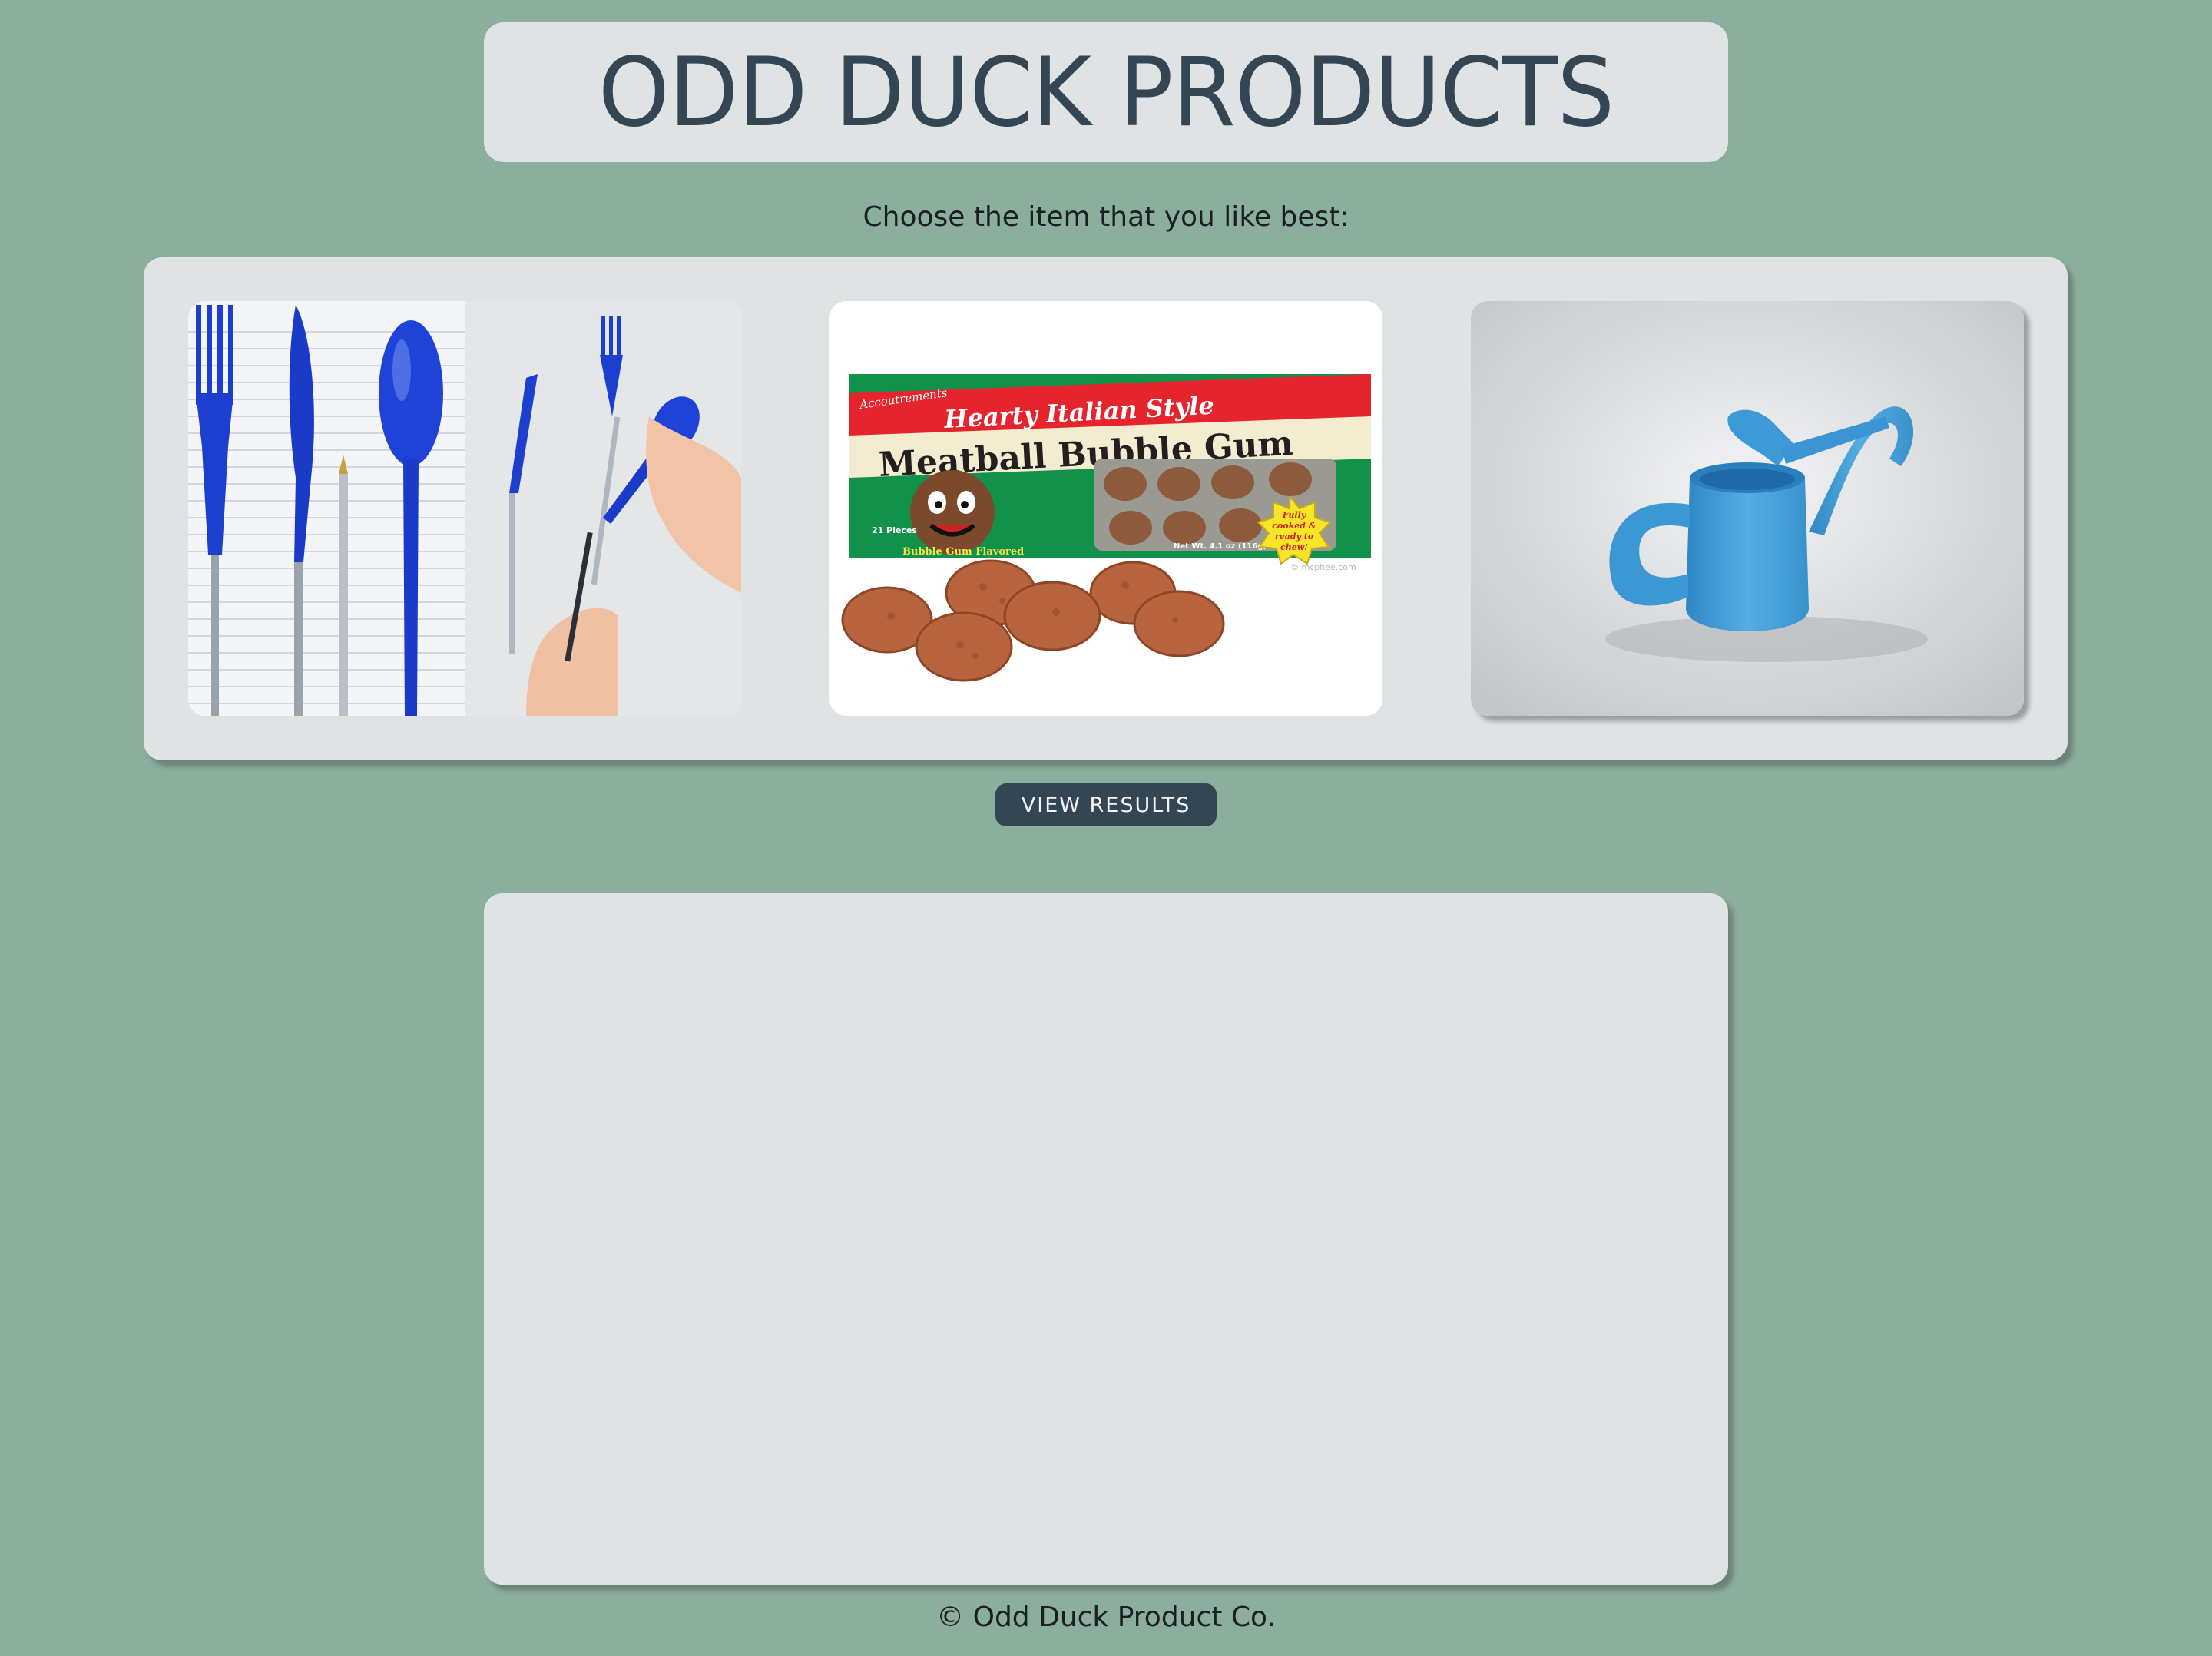 Image resolution: width=2212 pixels, height=1656 pixels. Describe the element at coordinates (1295, 515) in the screenshot. I see `burst-line-1: Fully` at that location.